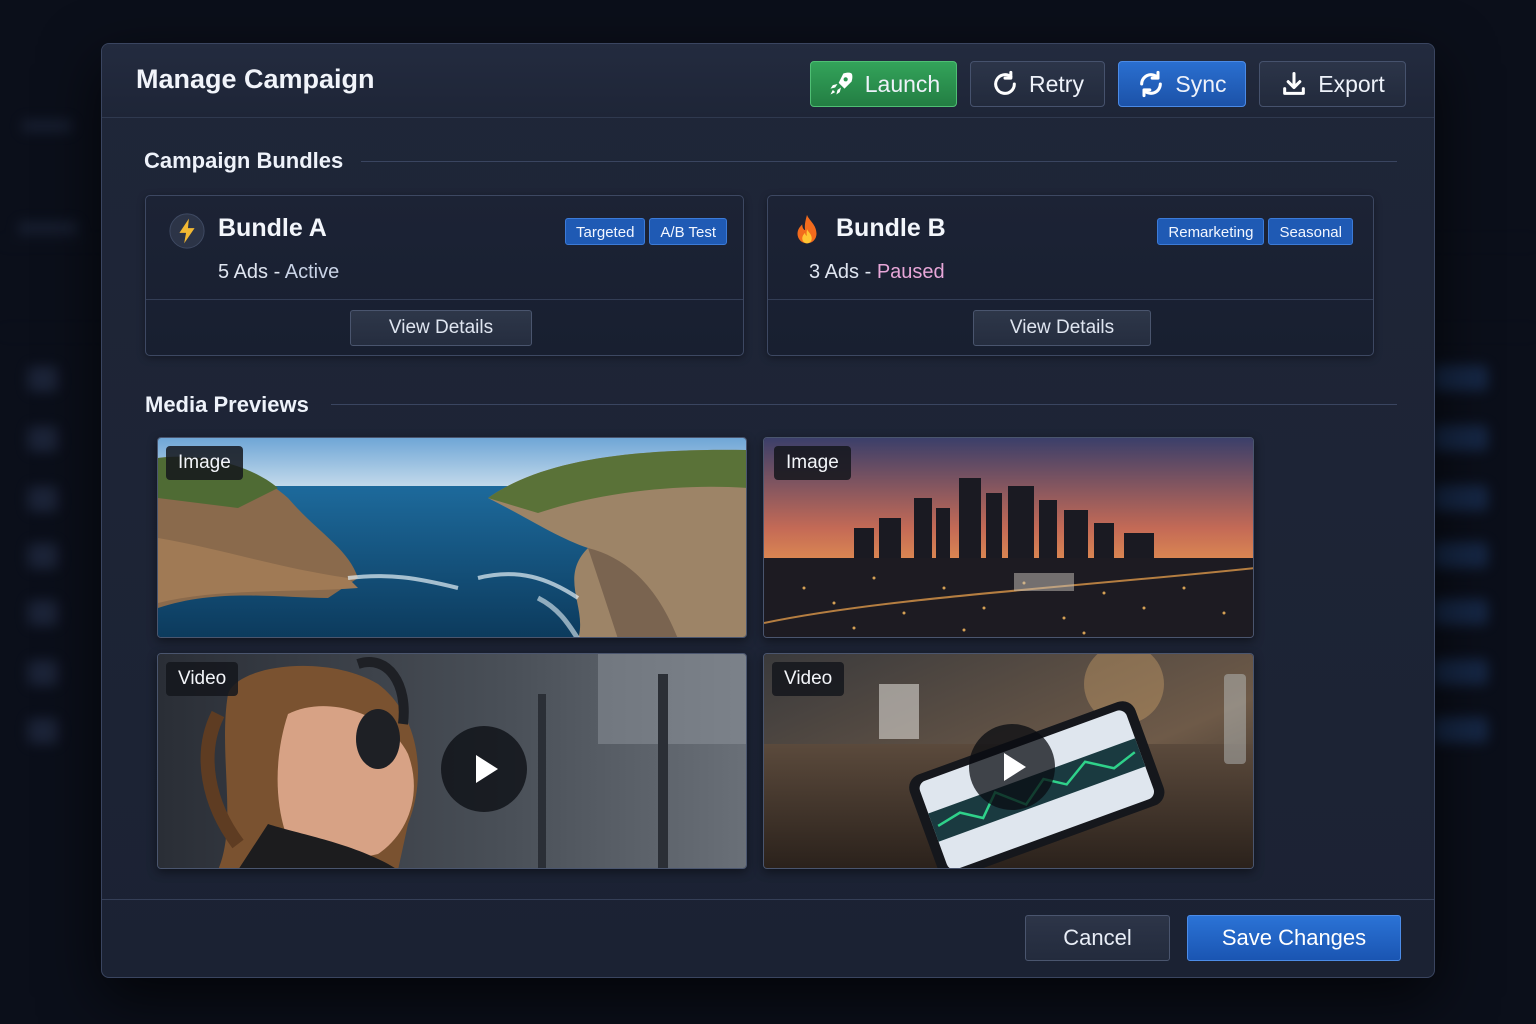  Describe the element at coordinates (891, 228) in the screenshot. I see `bundle-name: Bundle B` at that location.